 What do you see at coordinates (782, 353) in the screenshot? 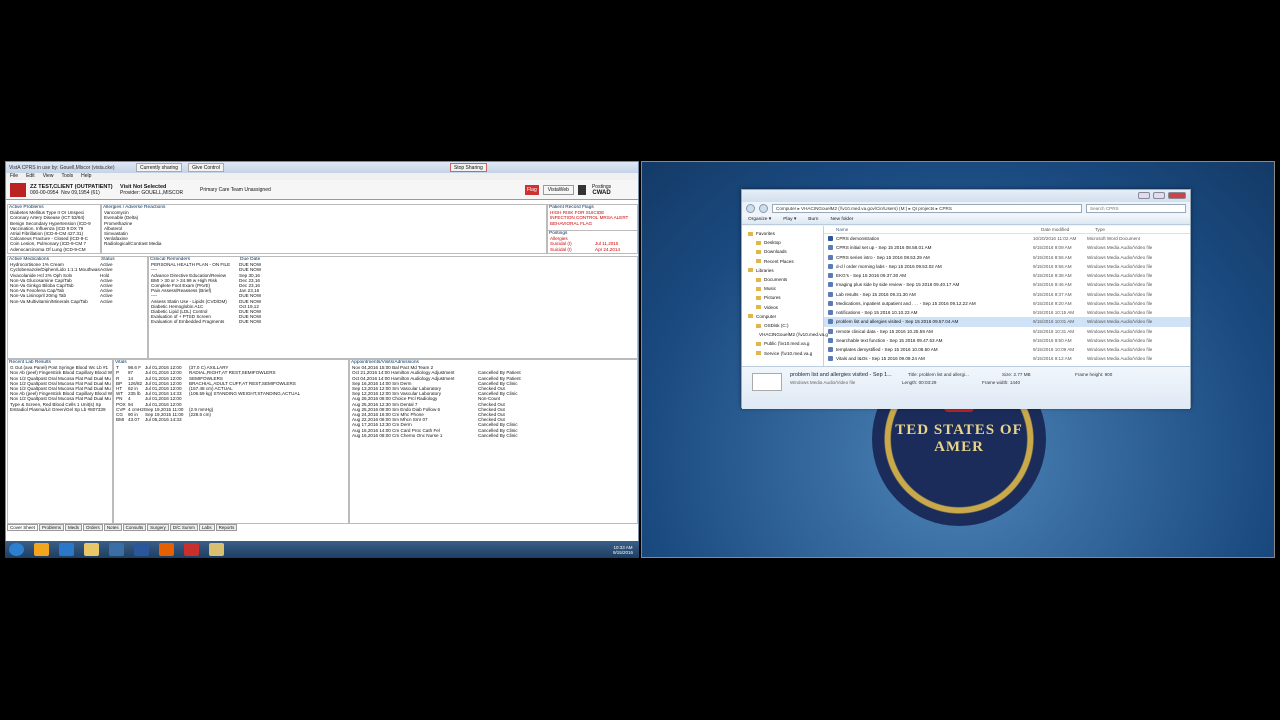
I see `nav-item: Service (\\v10.med.va.g` at bounding box center [782, 353].